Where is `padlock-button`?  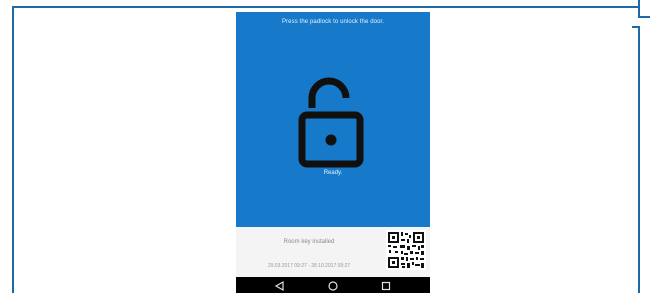
padlock-button is located at coordinates (334, 122).